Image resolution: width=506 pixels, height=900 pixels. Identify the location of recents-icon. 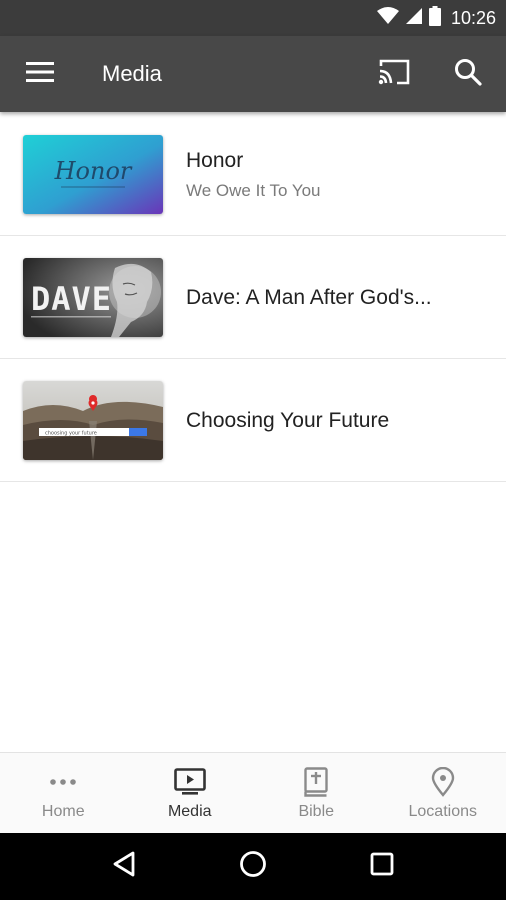
(382, 866).